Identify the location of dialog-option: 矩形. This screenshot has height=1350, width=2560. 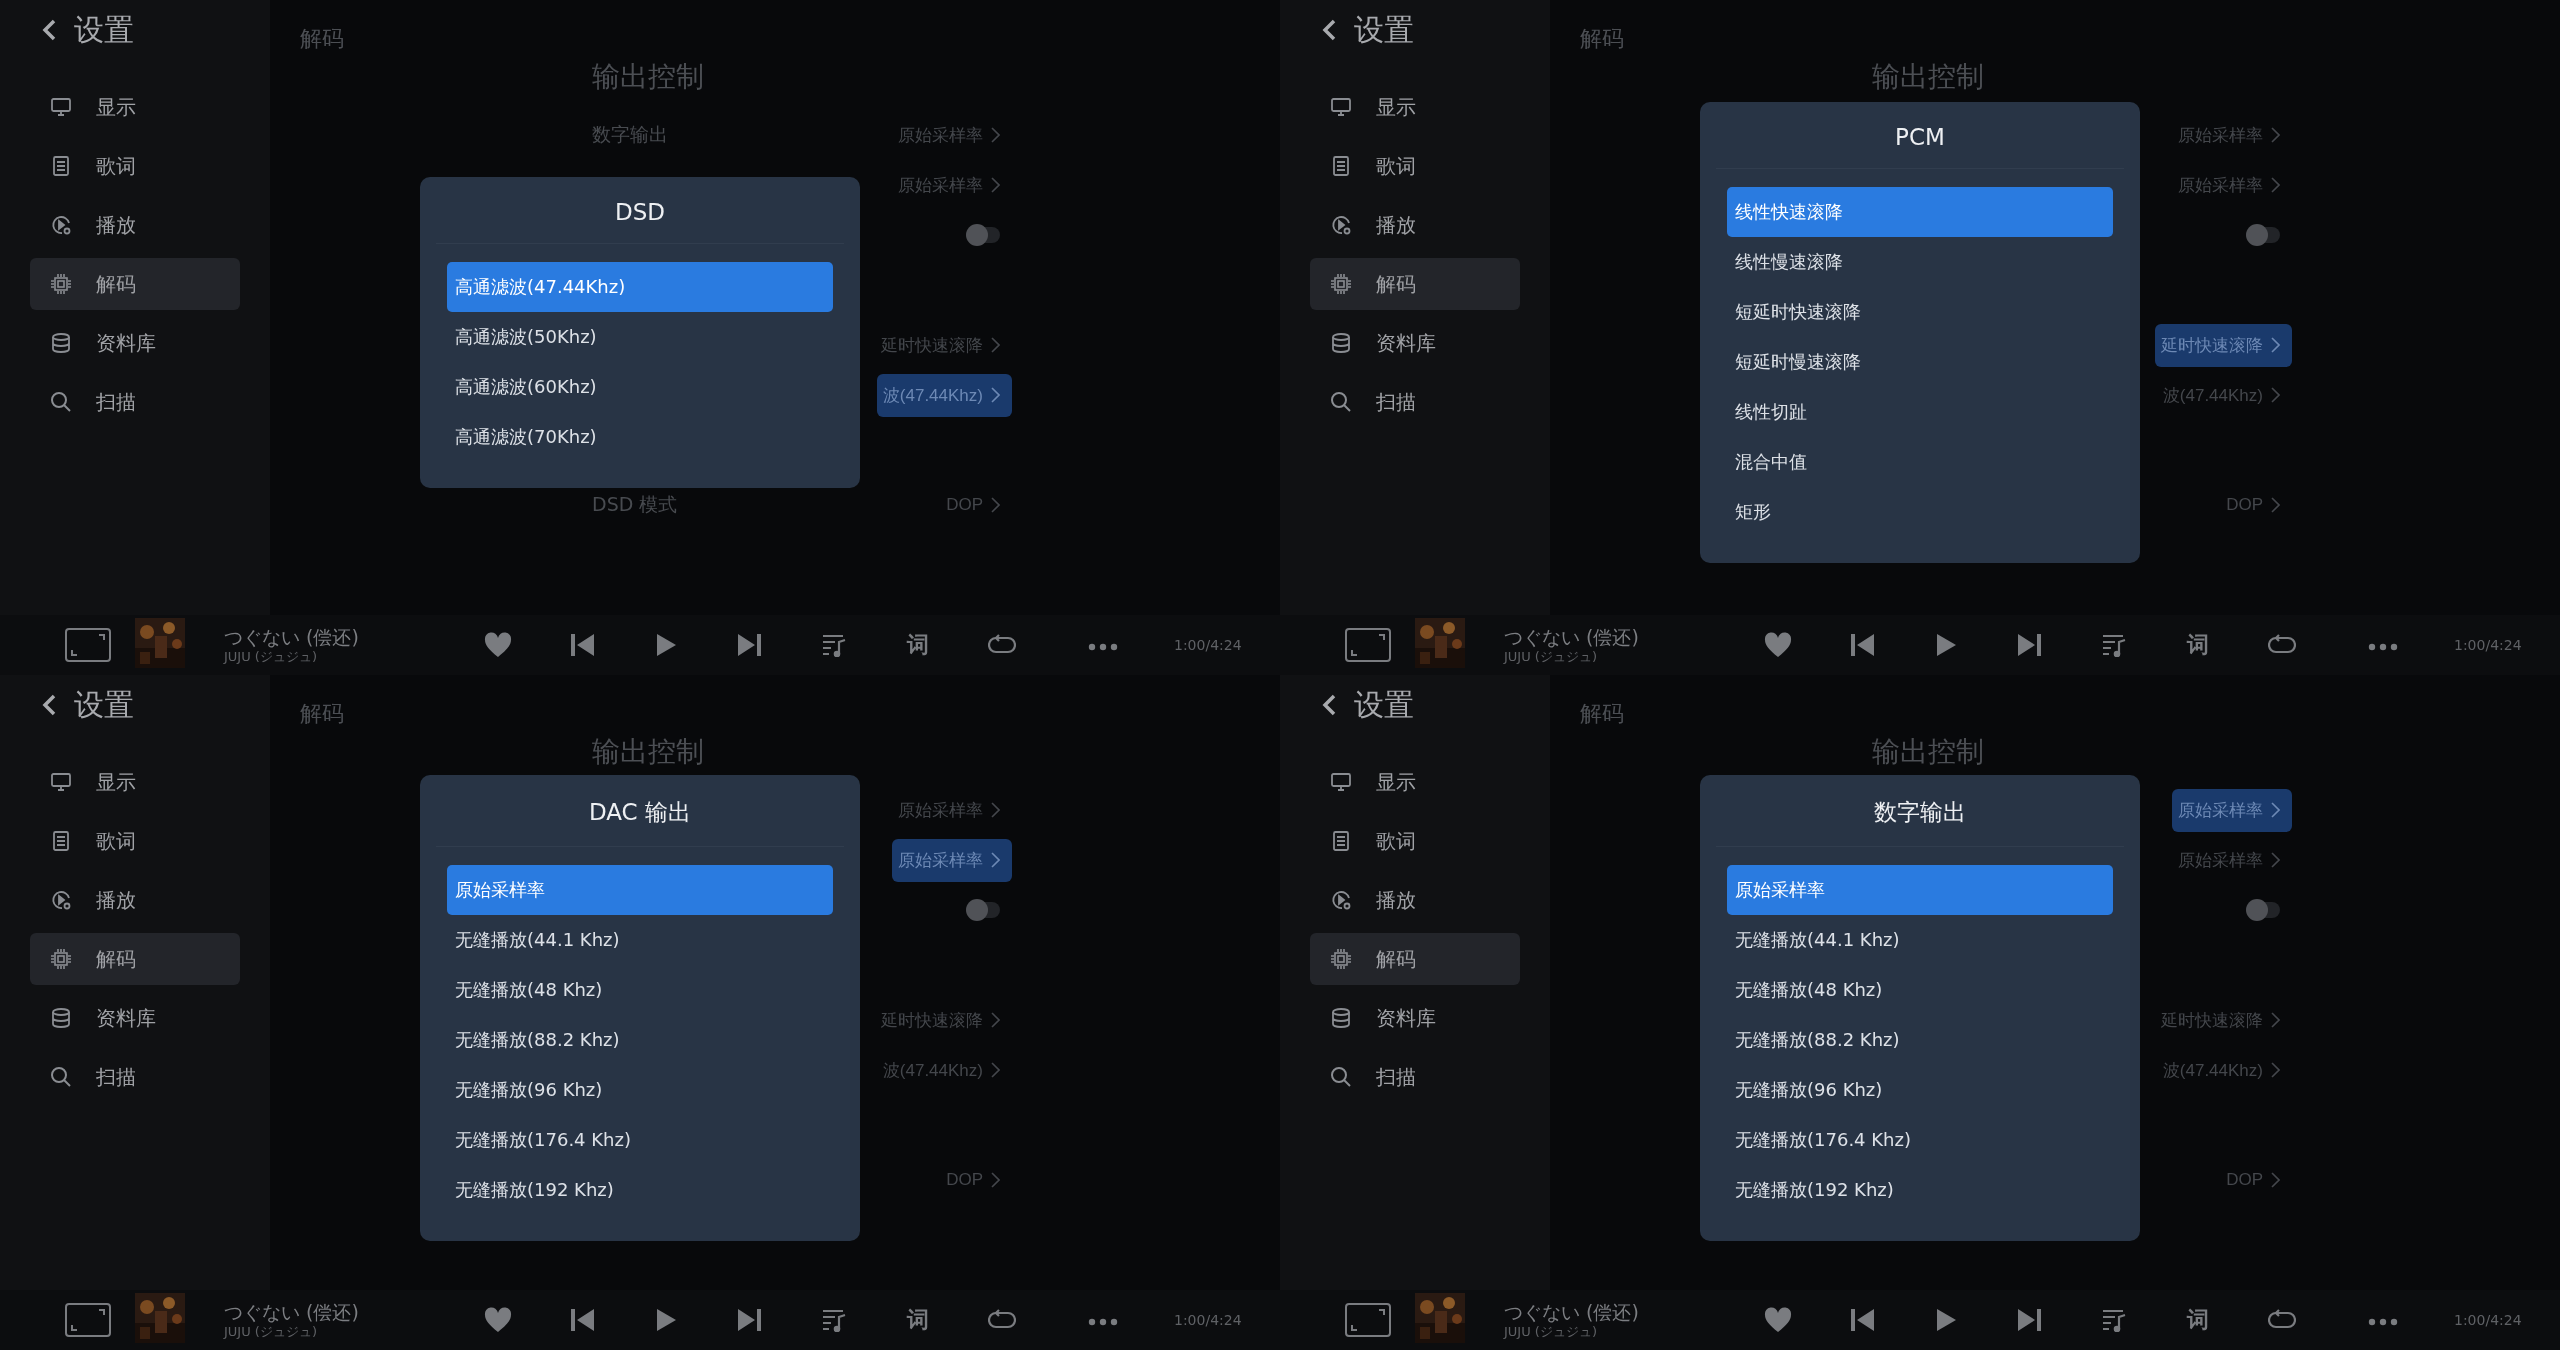
(1920, 512).